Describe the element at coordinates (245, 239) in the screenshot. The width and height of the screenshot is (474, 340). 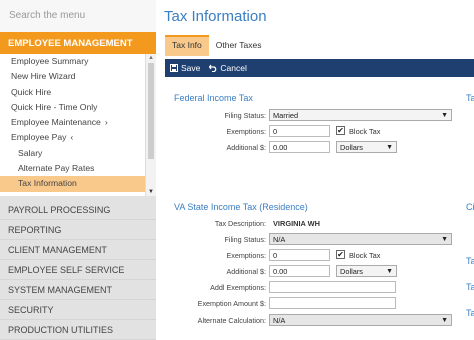
I see `state-filing-status-label: Filing Status:` at that location.